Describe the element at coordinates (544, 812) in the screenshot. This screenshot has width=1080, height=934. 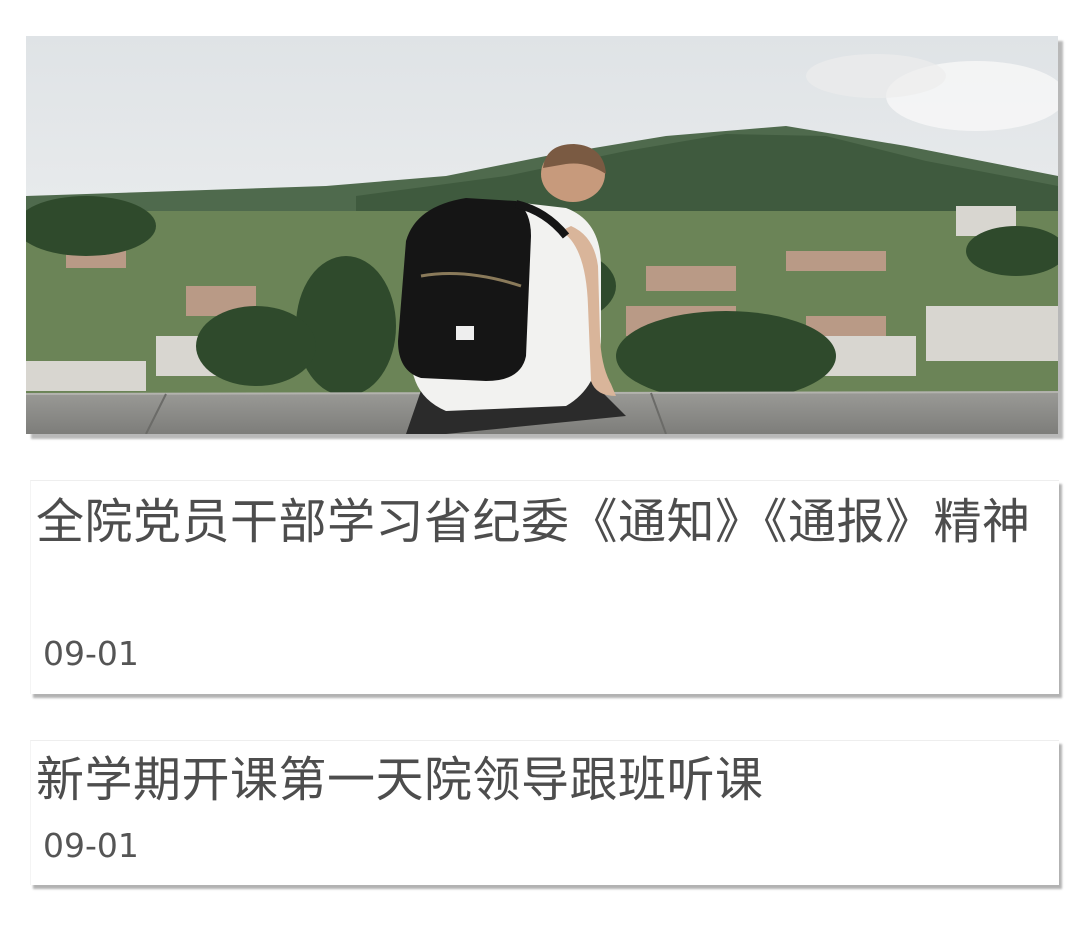
I see `news-item: 新学期开课第一天院领导跟班听课 09-01` at that location.